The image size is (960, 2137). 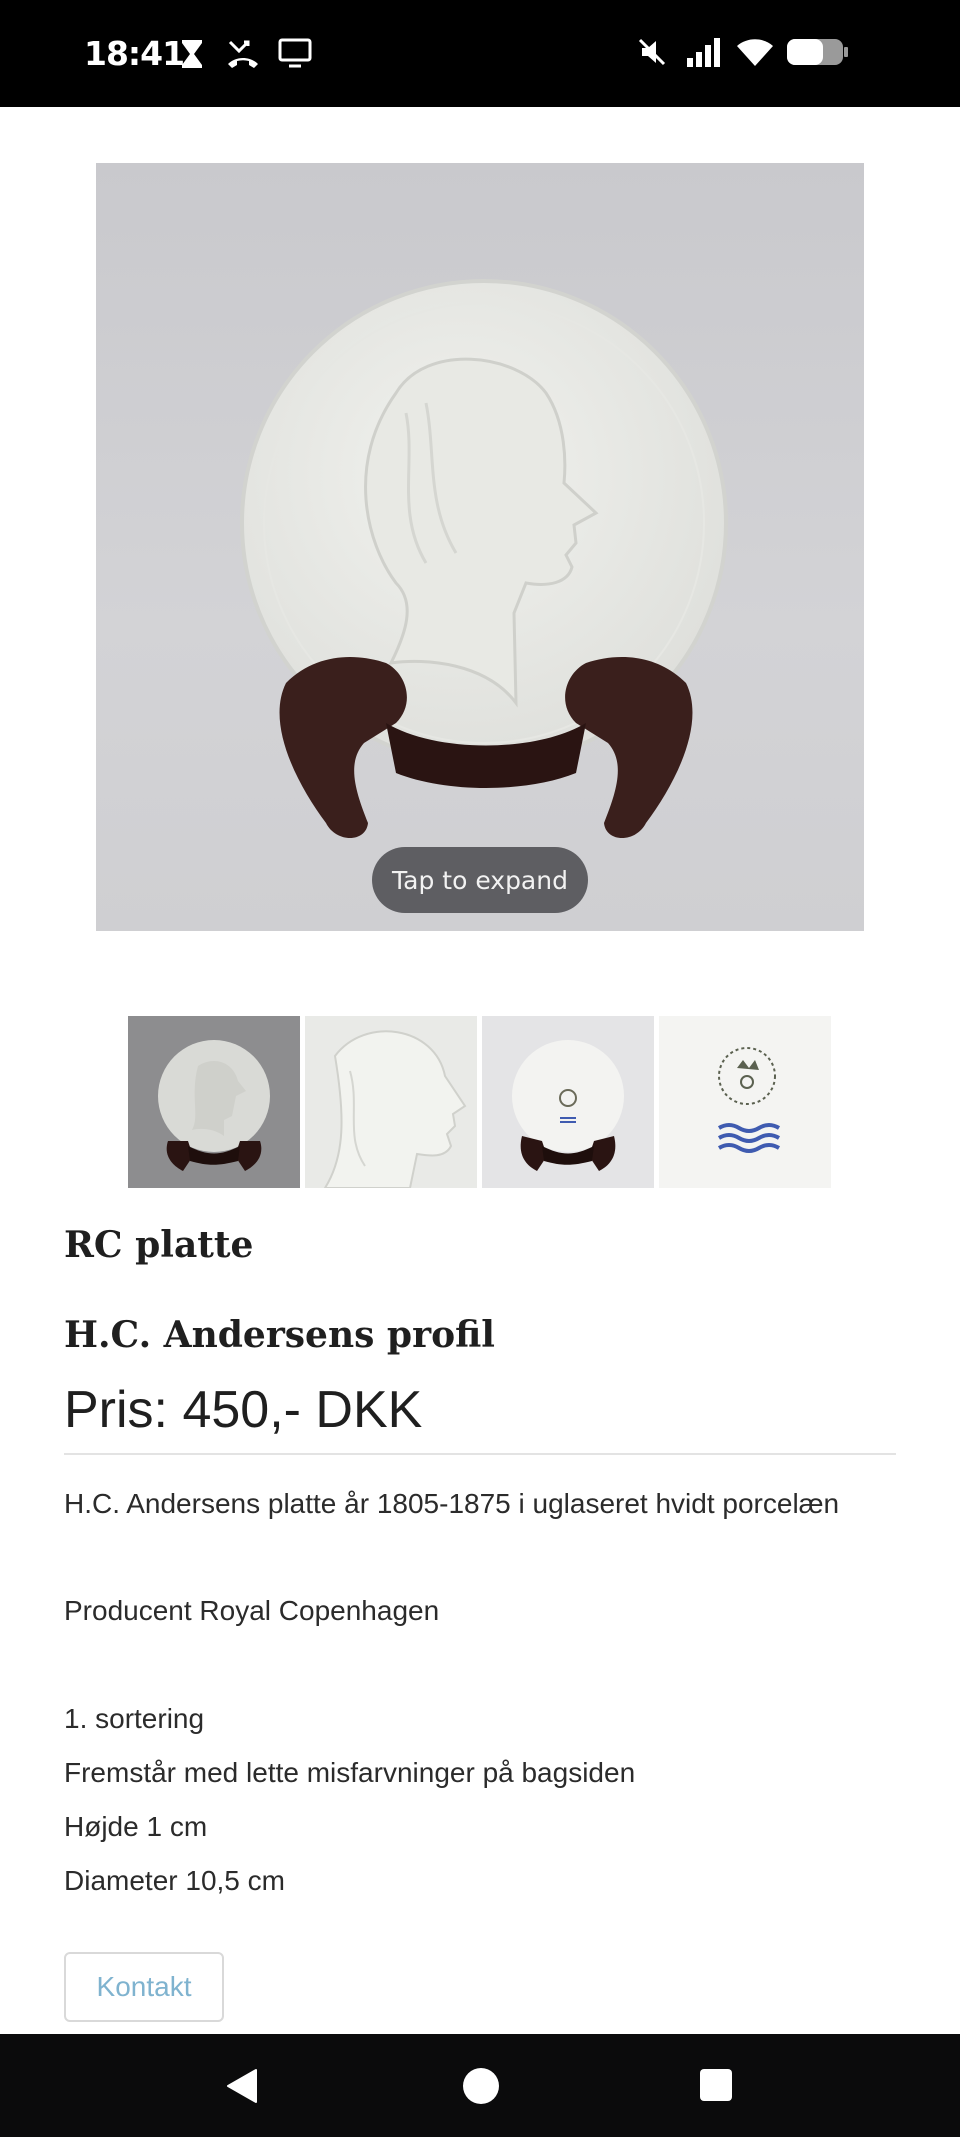 What do you see at coordinates (242, 2088) in the screenshot?
I see `back-icon` at bounding box center [242, 2088].